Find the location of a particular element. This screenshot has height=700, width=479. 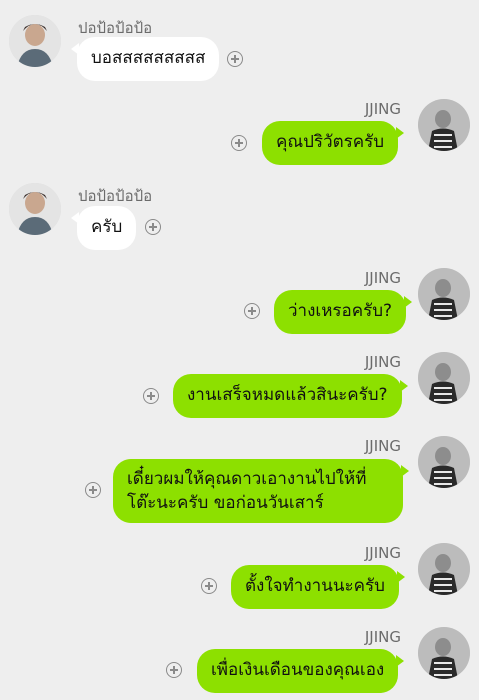

message-bubble: เพื่อเงินเดือนของคุณเอง is located at coordinates (301, 671).